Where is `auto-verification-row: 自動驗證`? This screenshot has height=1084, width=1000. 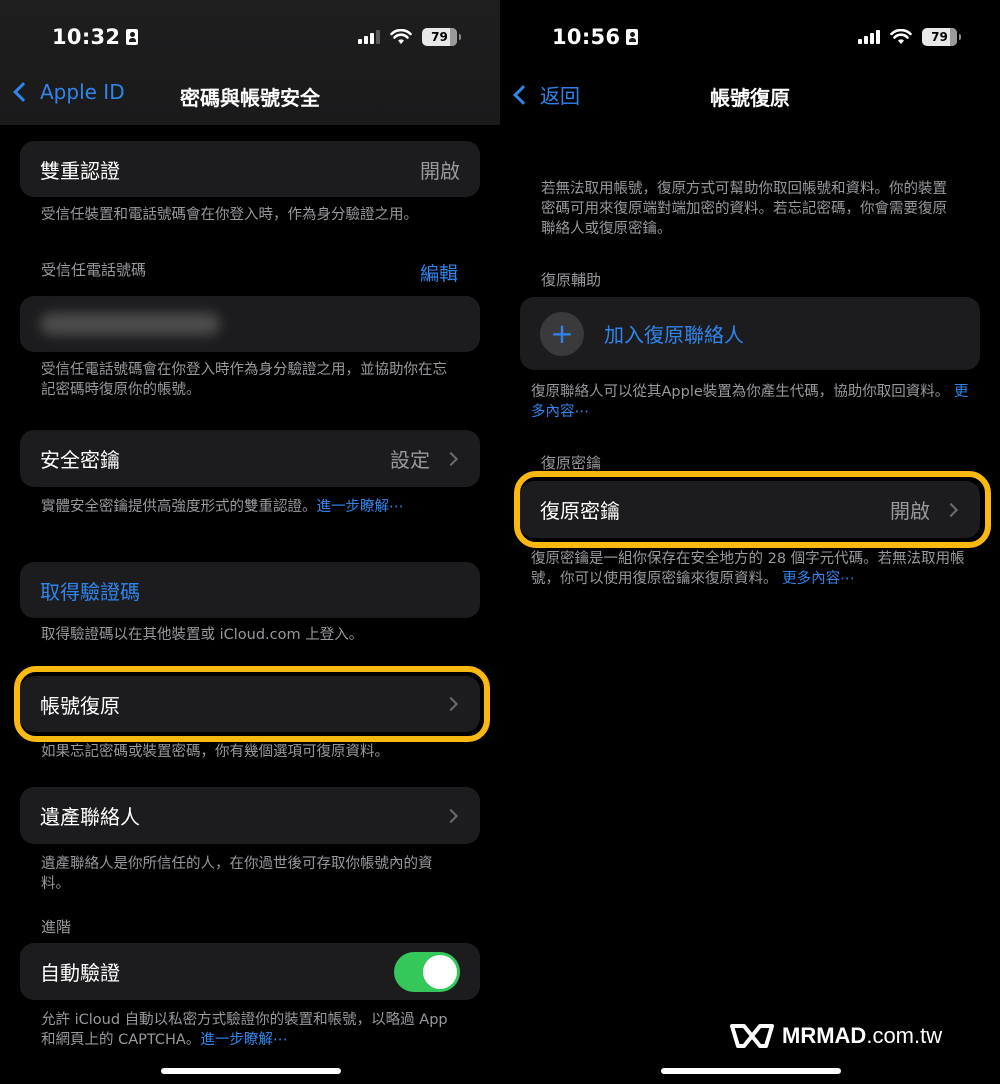 auto-verification-row: 自動驗證 is located at coordinates (250, 971).